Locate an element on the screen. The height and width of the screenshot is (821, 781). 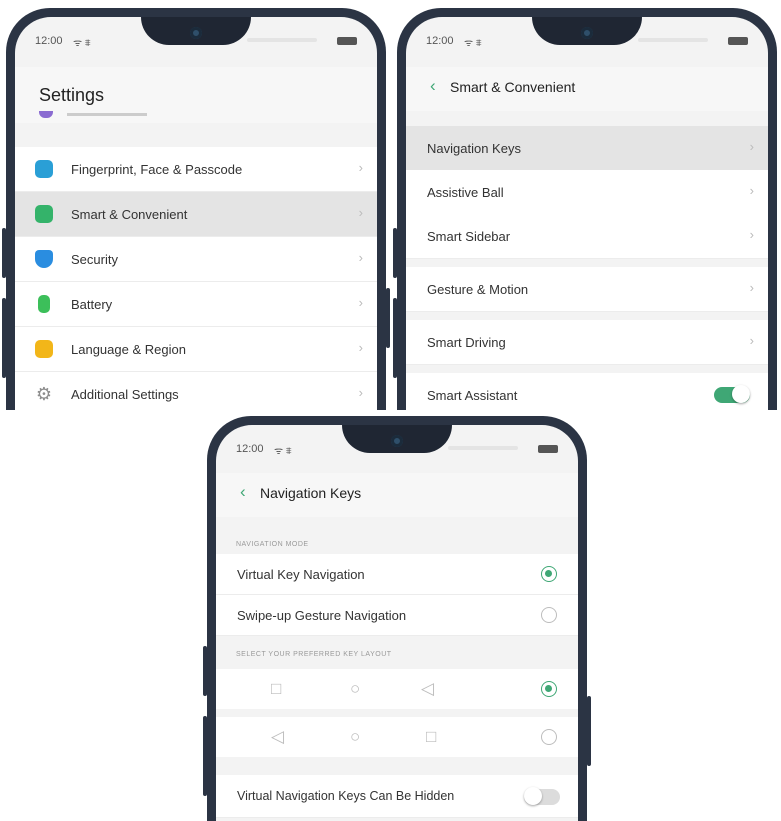
settings-item-label: Smart & Convenient is located at coordinates (129, 214).